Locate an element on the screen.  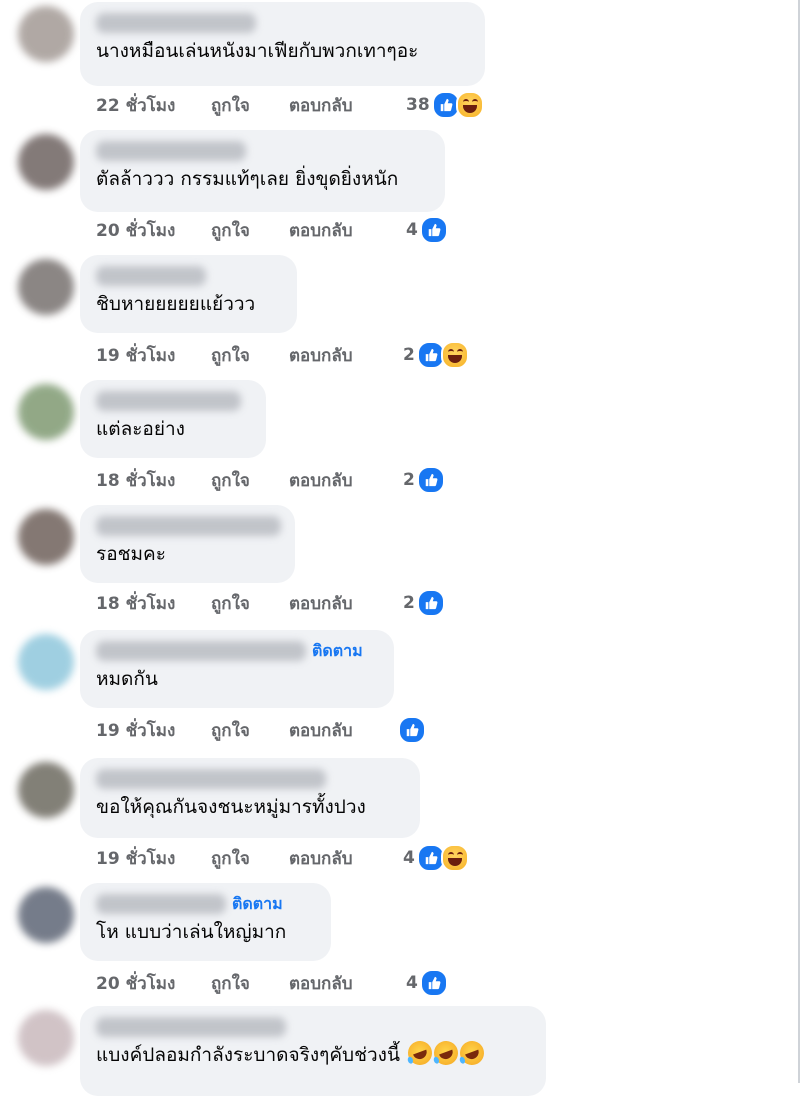
comment-text: ขอให้คุณกันจงชนะหมู่มารทั้งปวง is located at coordinates (231, 807).